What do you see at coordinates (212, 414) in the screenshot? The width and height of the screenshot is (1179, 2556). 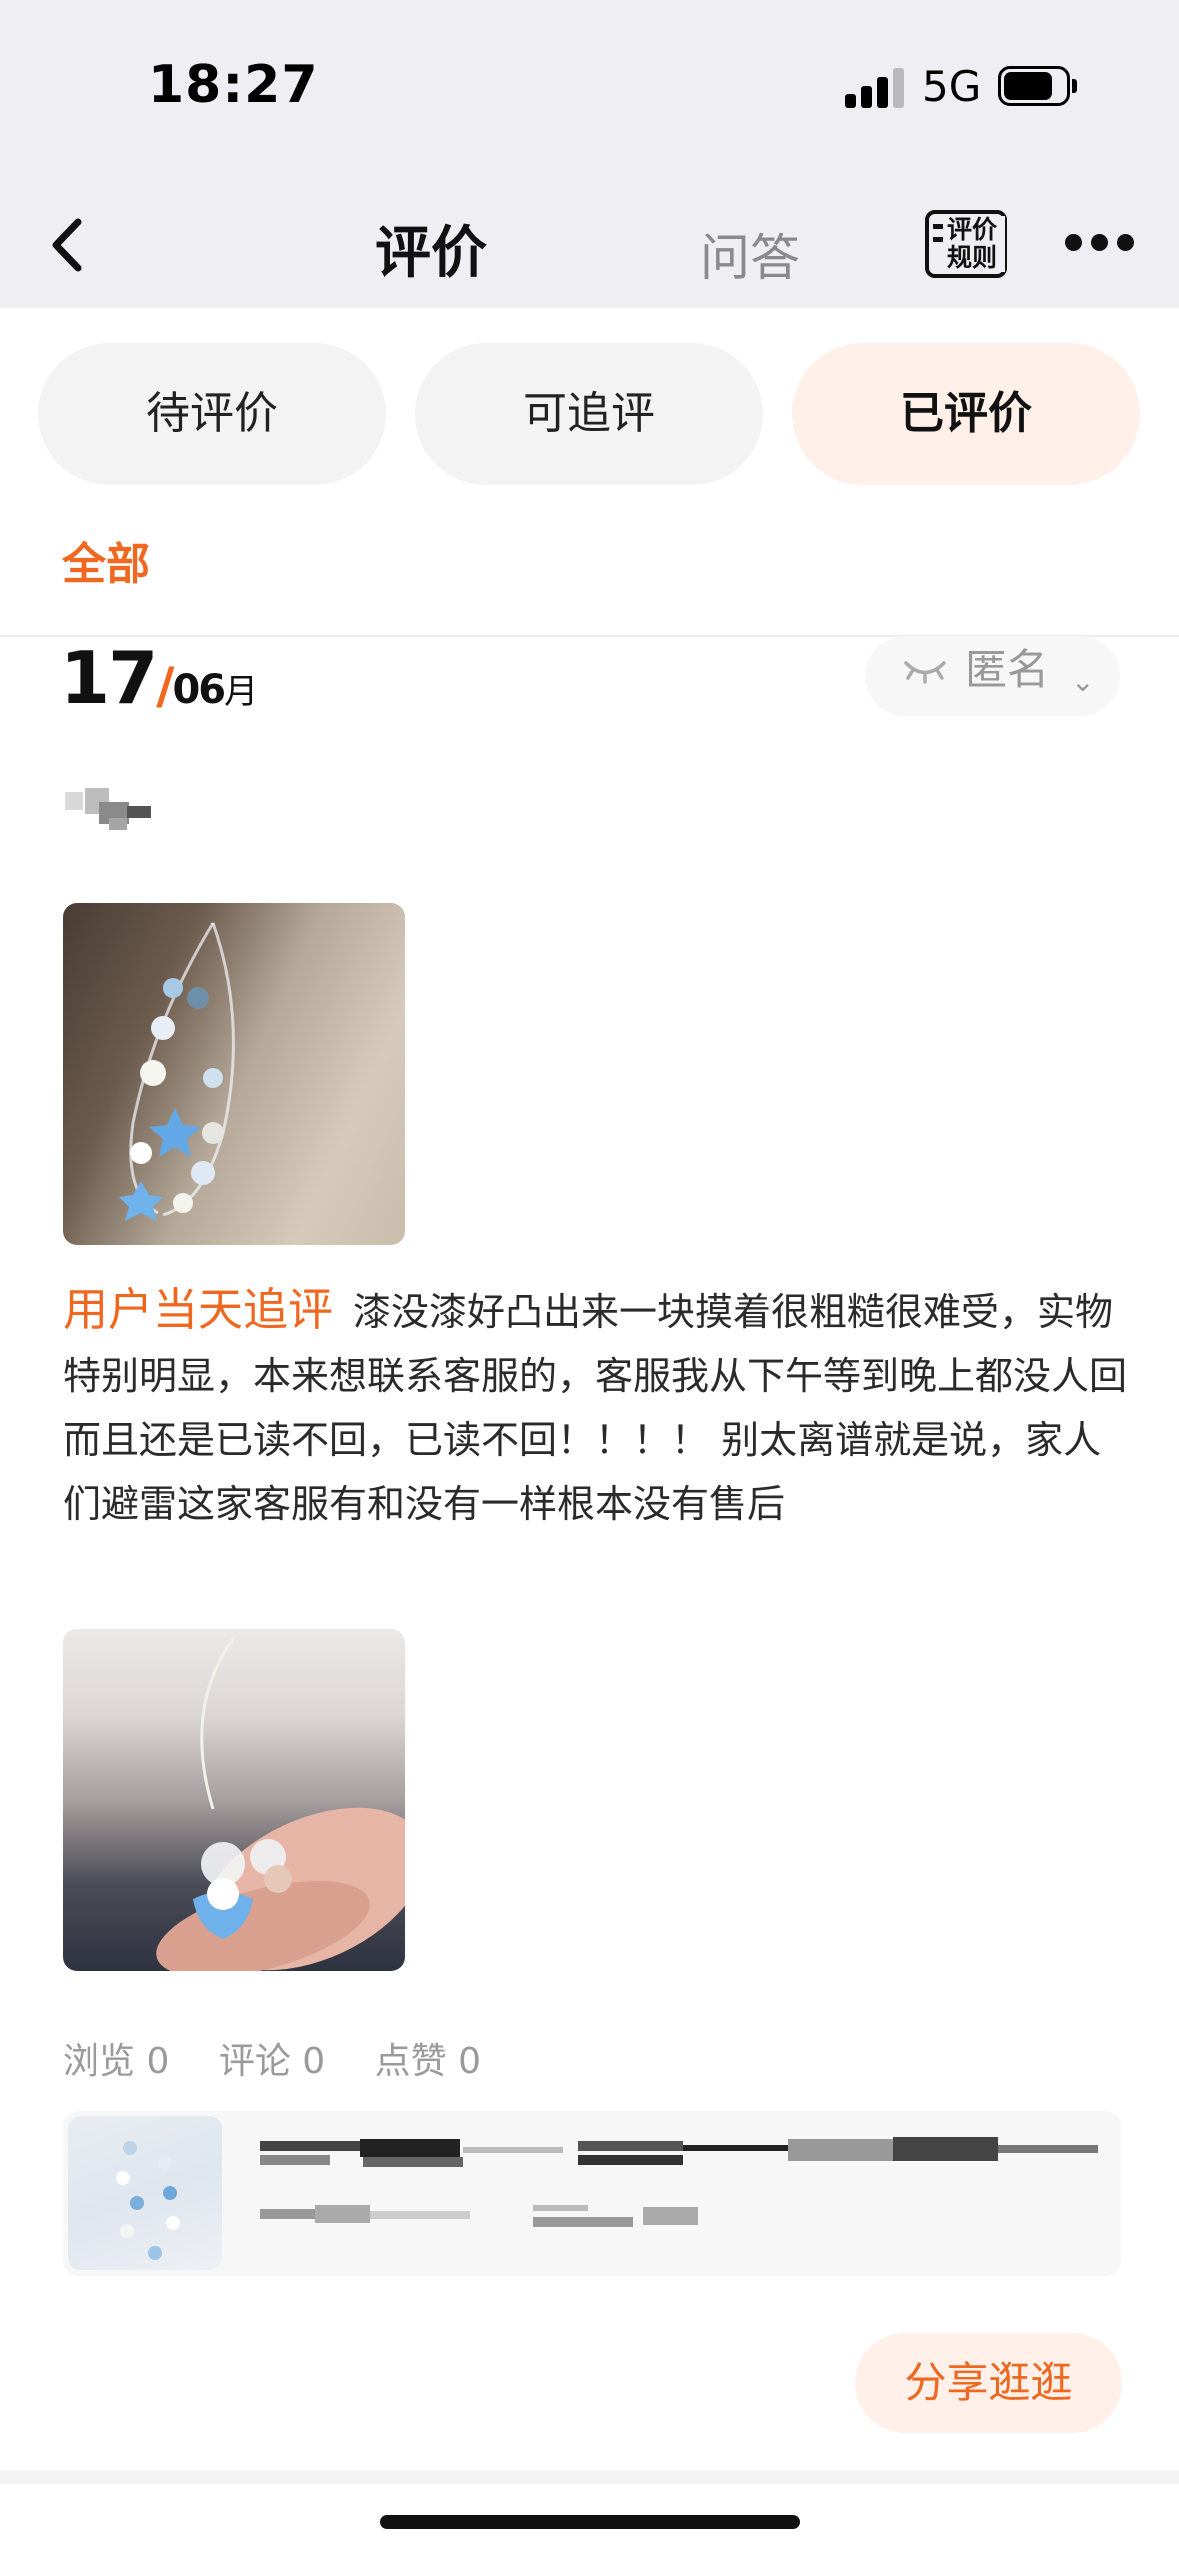 I see `filter-tab-pending: 待评价` at bounding box center [212, 414].